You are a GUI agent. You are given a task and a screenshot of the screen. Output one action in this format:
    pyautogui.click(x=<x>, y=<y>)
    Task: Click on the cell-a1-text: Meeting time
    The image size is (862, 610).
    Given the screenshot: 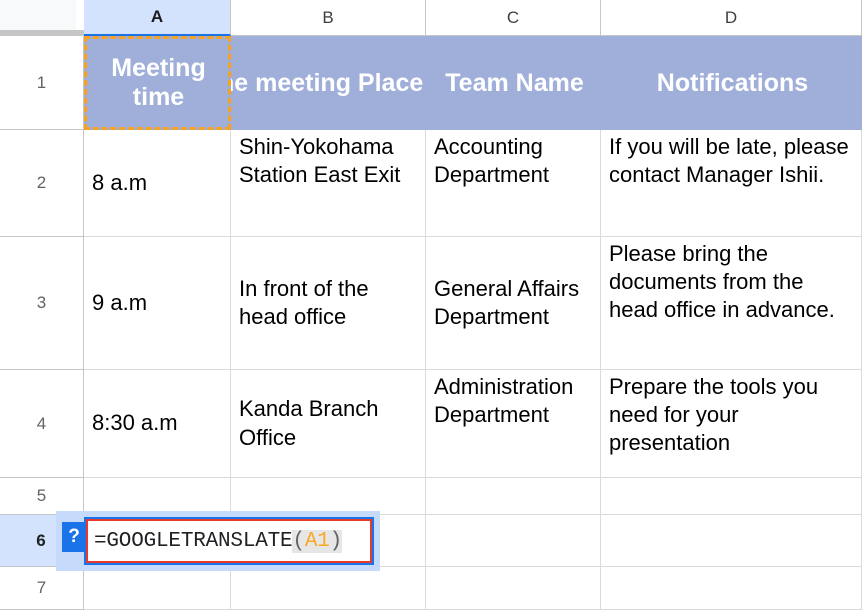 What is the action you would take?
    pyautogui.click(x=158, y=82)
    